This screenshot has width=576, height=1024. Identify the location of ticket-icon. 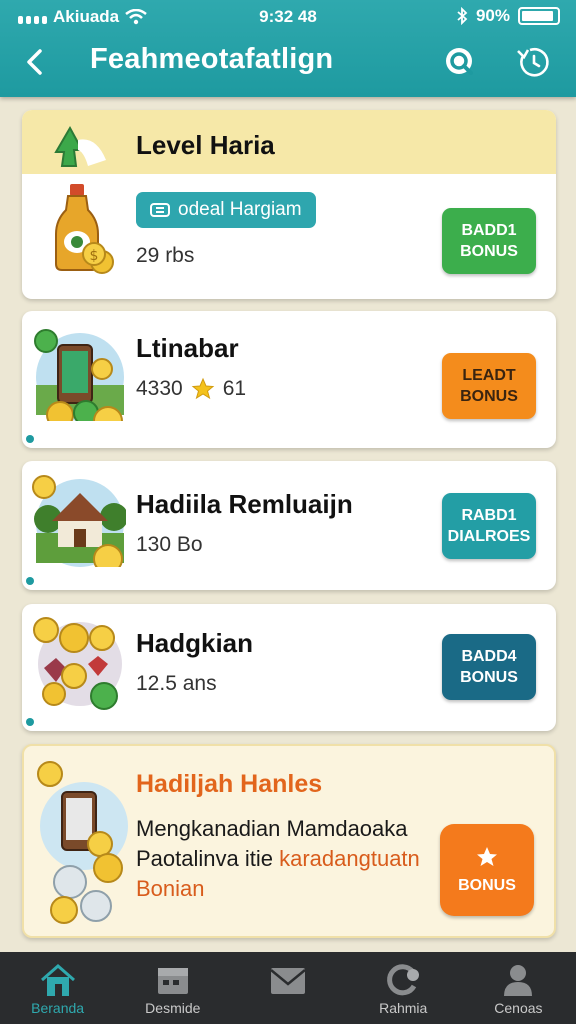
(160, 210).